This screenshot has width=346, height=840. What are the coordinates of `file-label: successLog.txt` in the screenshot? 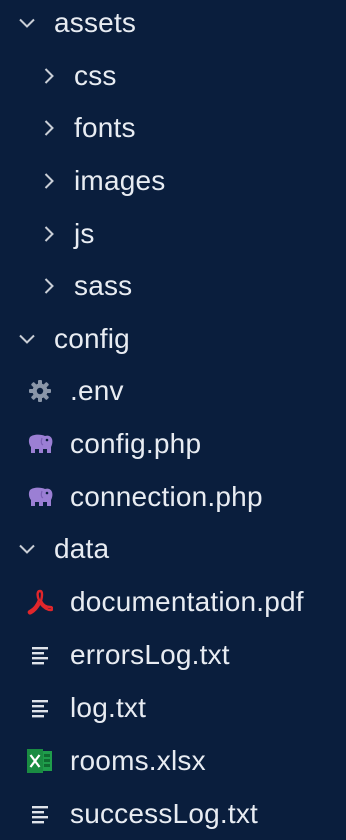 It's located at (164, 813).